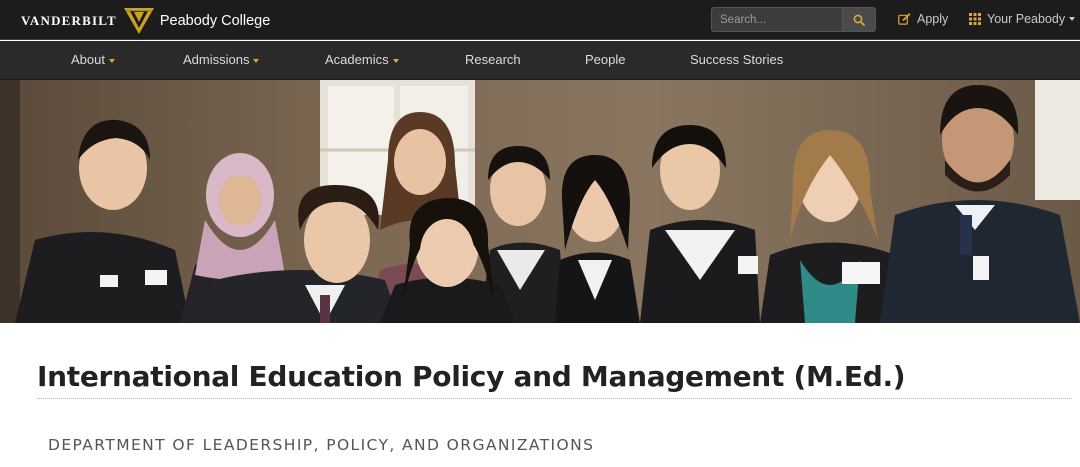  Describe the element at coordinates (1026, 19) in the screenshot. I see `your-peabody-label: Your Peabody` at that location.